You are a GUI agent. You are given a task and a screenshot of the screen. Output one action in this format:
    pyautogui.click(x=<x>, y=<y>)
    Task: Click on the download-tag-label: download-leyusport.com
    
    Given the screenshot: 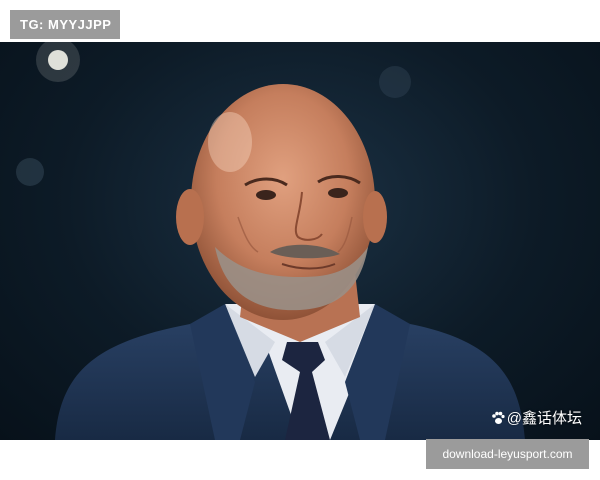 What is the action you would take?
    pyautogui.click(x=507, y=454)
    